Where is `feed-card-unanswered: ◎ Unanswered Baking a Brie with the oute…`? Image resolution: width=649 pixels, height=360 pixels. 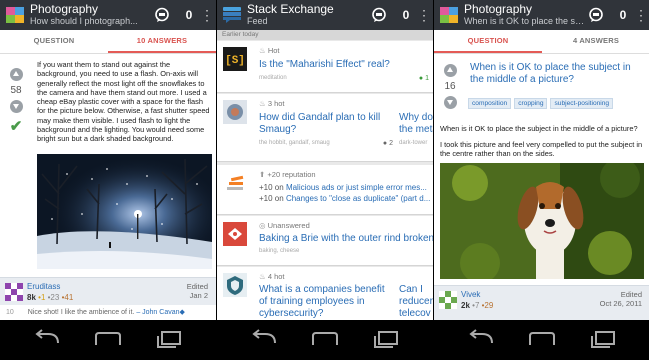
feed-card-unanswered: ◎ Unanswered Baking a Brie with the oute… is located at coordinates (325, 241).